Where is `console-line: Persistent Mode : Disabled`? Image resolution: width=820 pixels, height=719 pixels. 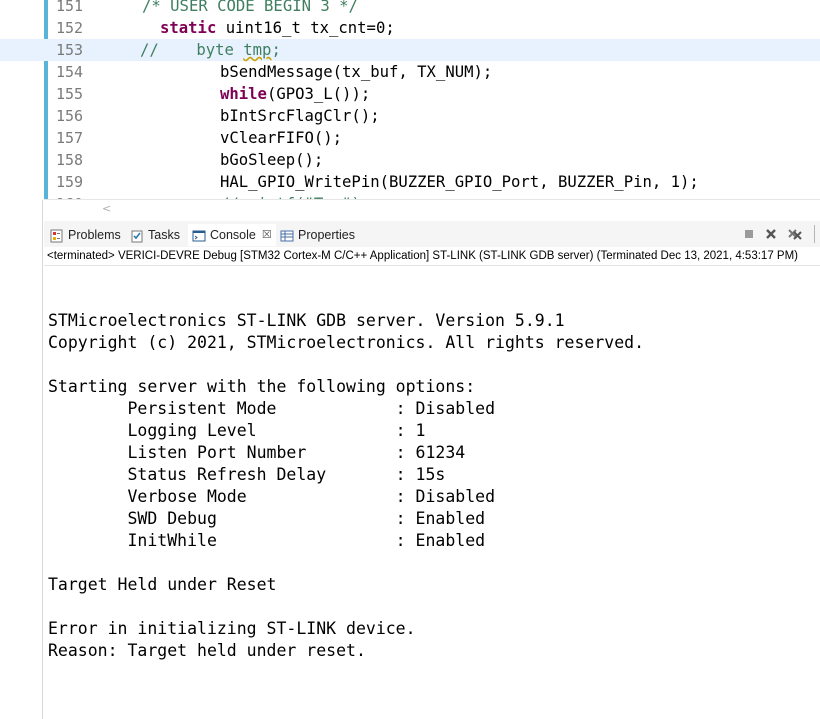
console-line: Persistent Mode : Disabled is located at coordinates (272, 408).